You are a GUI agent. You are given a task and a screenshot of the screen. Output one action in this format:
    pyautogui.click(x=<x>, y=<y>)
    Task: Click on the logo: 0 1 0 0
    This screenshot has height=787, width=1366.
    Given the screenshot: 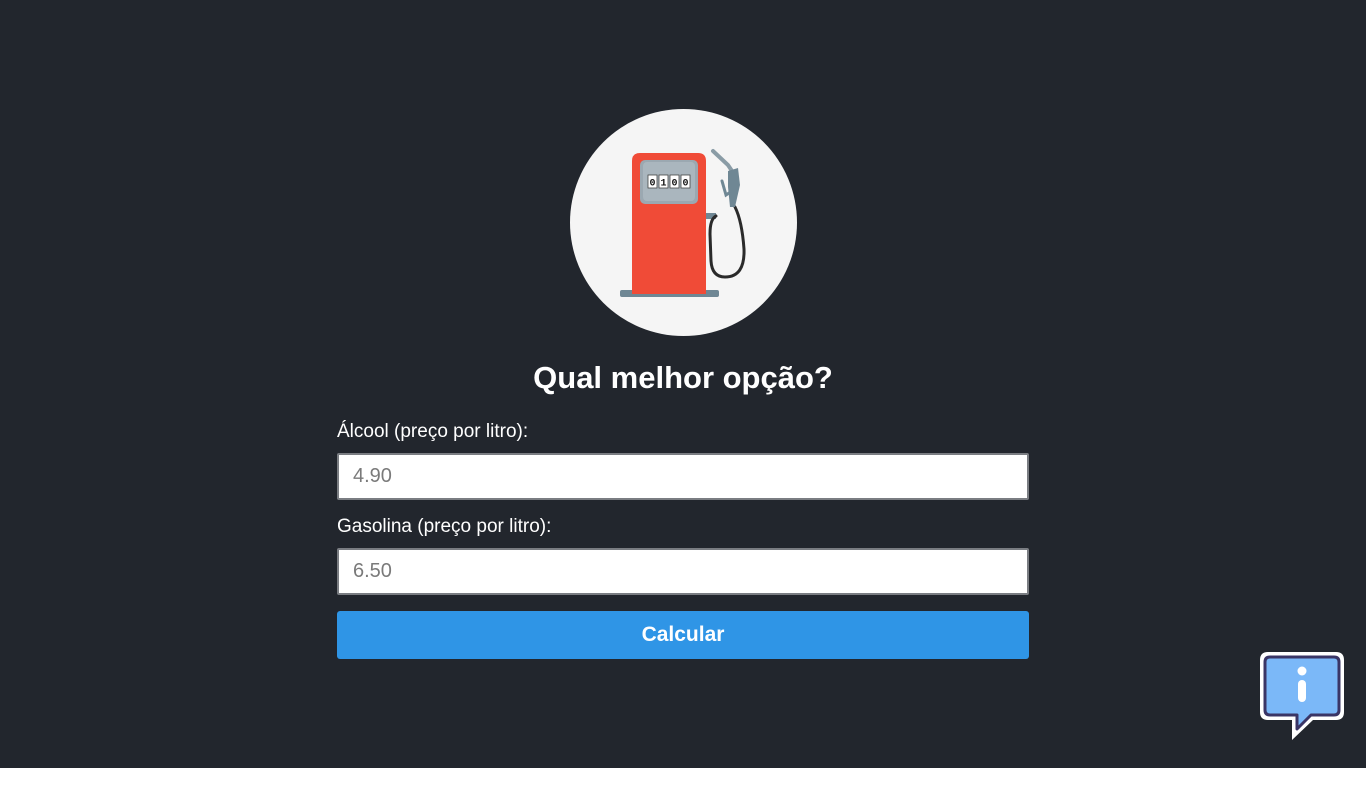 What is the action you would take?
    pyautogui.click(x=683, y=222)
    